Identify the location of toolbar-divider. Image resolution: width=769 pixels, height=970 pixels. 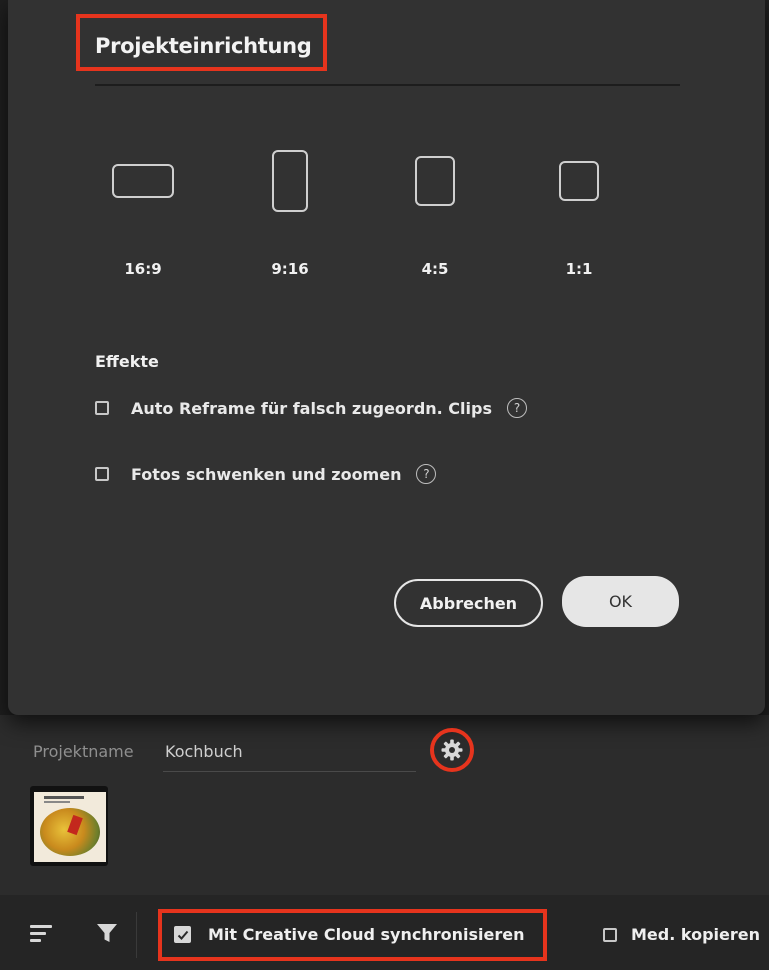
(136, 935).